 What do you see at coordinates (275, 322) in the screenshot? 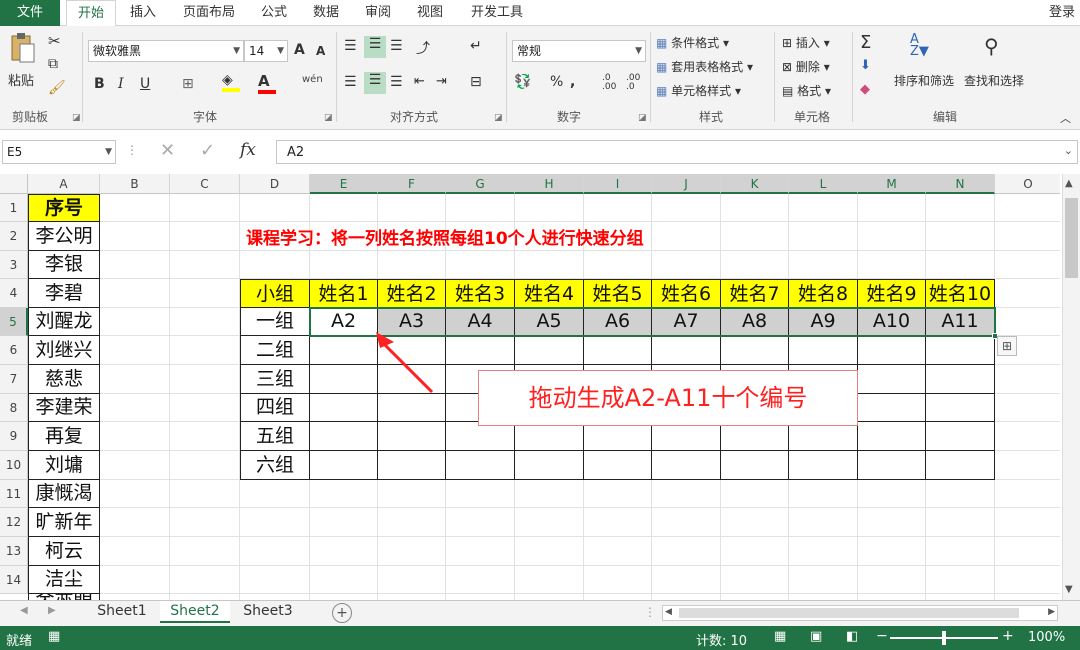
I see `group-cell: 一组` at bounding box center [275, 322].